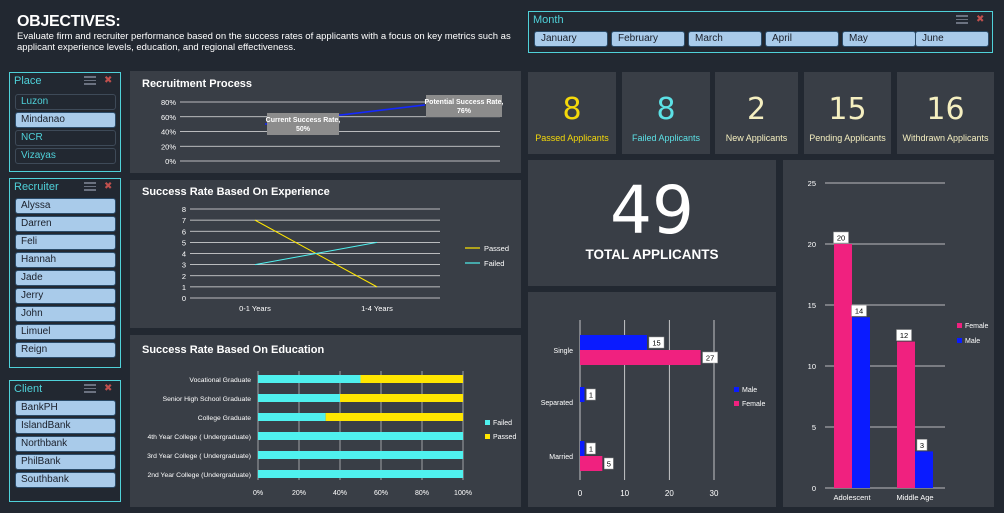 This screenshot has width=1004, height=513. What do you see at coordinates (184, 276) in the screenshot?
I see `y-tick-label: 2` at bounding box center [184, 276].